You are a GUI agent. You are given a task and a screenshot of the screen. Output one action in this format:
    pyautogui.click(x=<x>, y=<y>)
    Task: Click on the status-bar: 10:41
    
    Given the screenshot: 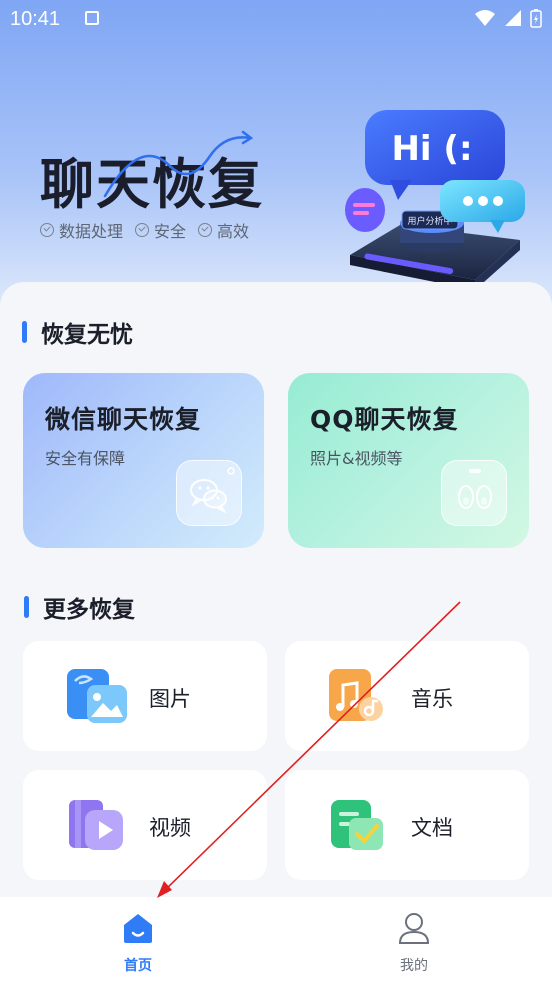 What is the action you would take?
    pyautogui.click(x=276, y=19)
    